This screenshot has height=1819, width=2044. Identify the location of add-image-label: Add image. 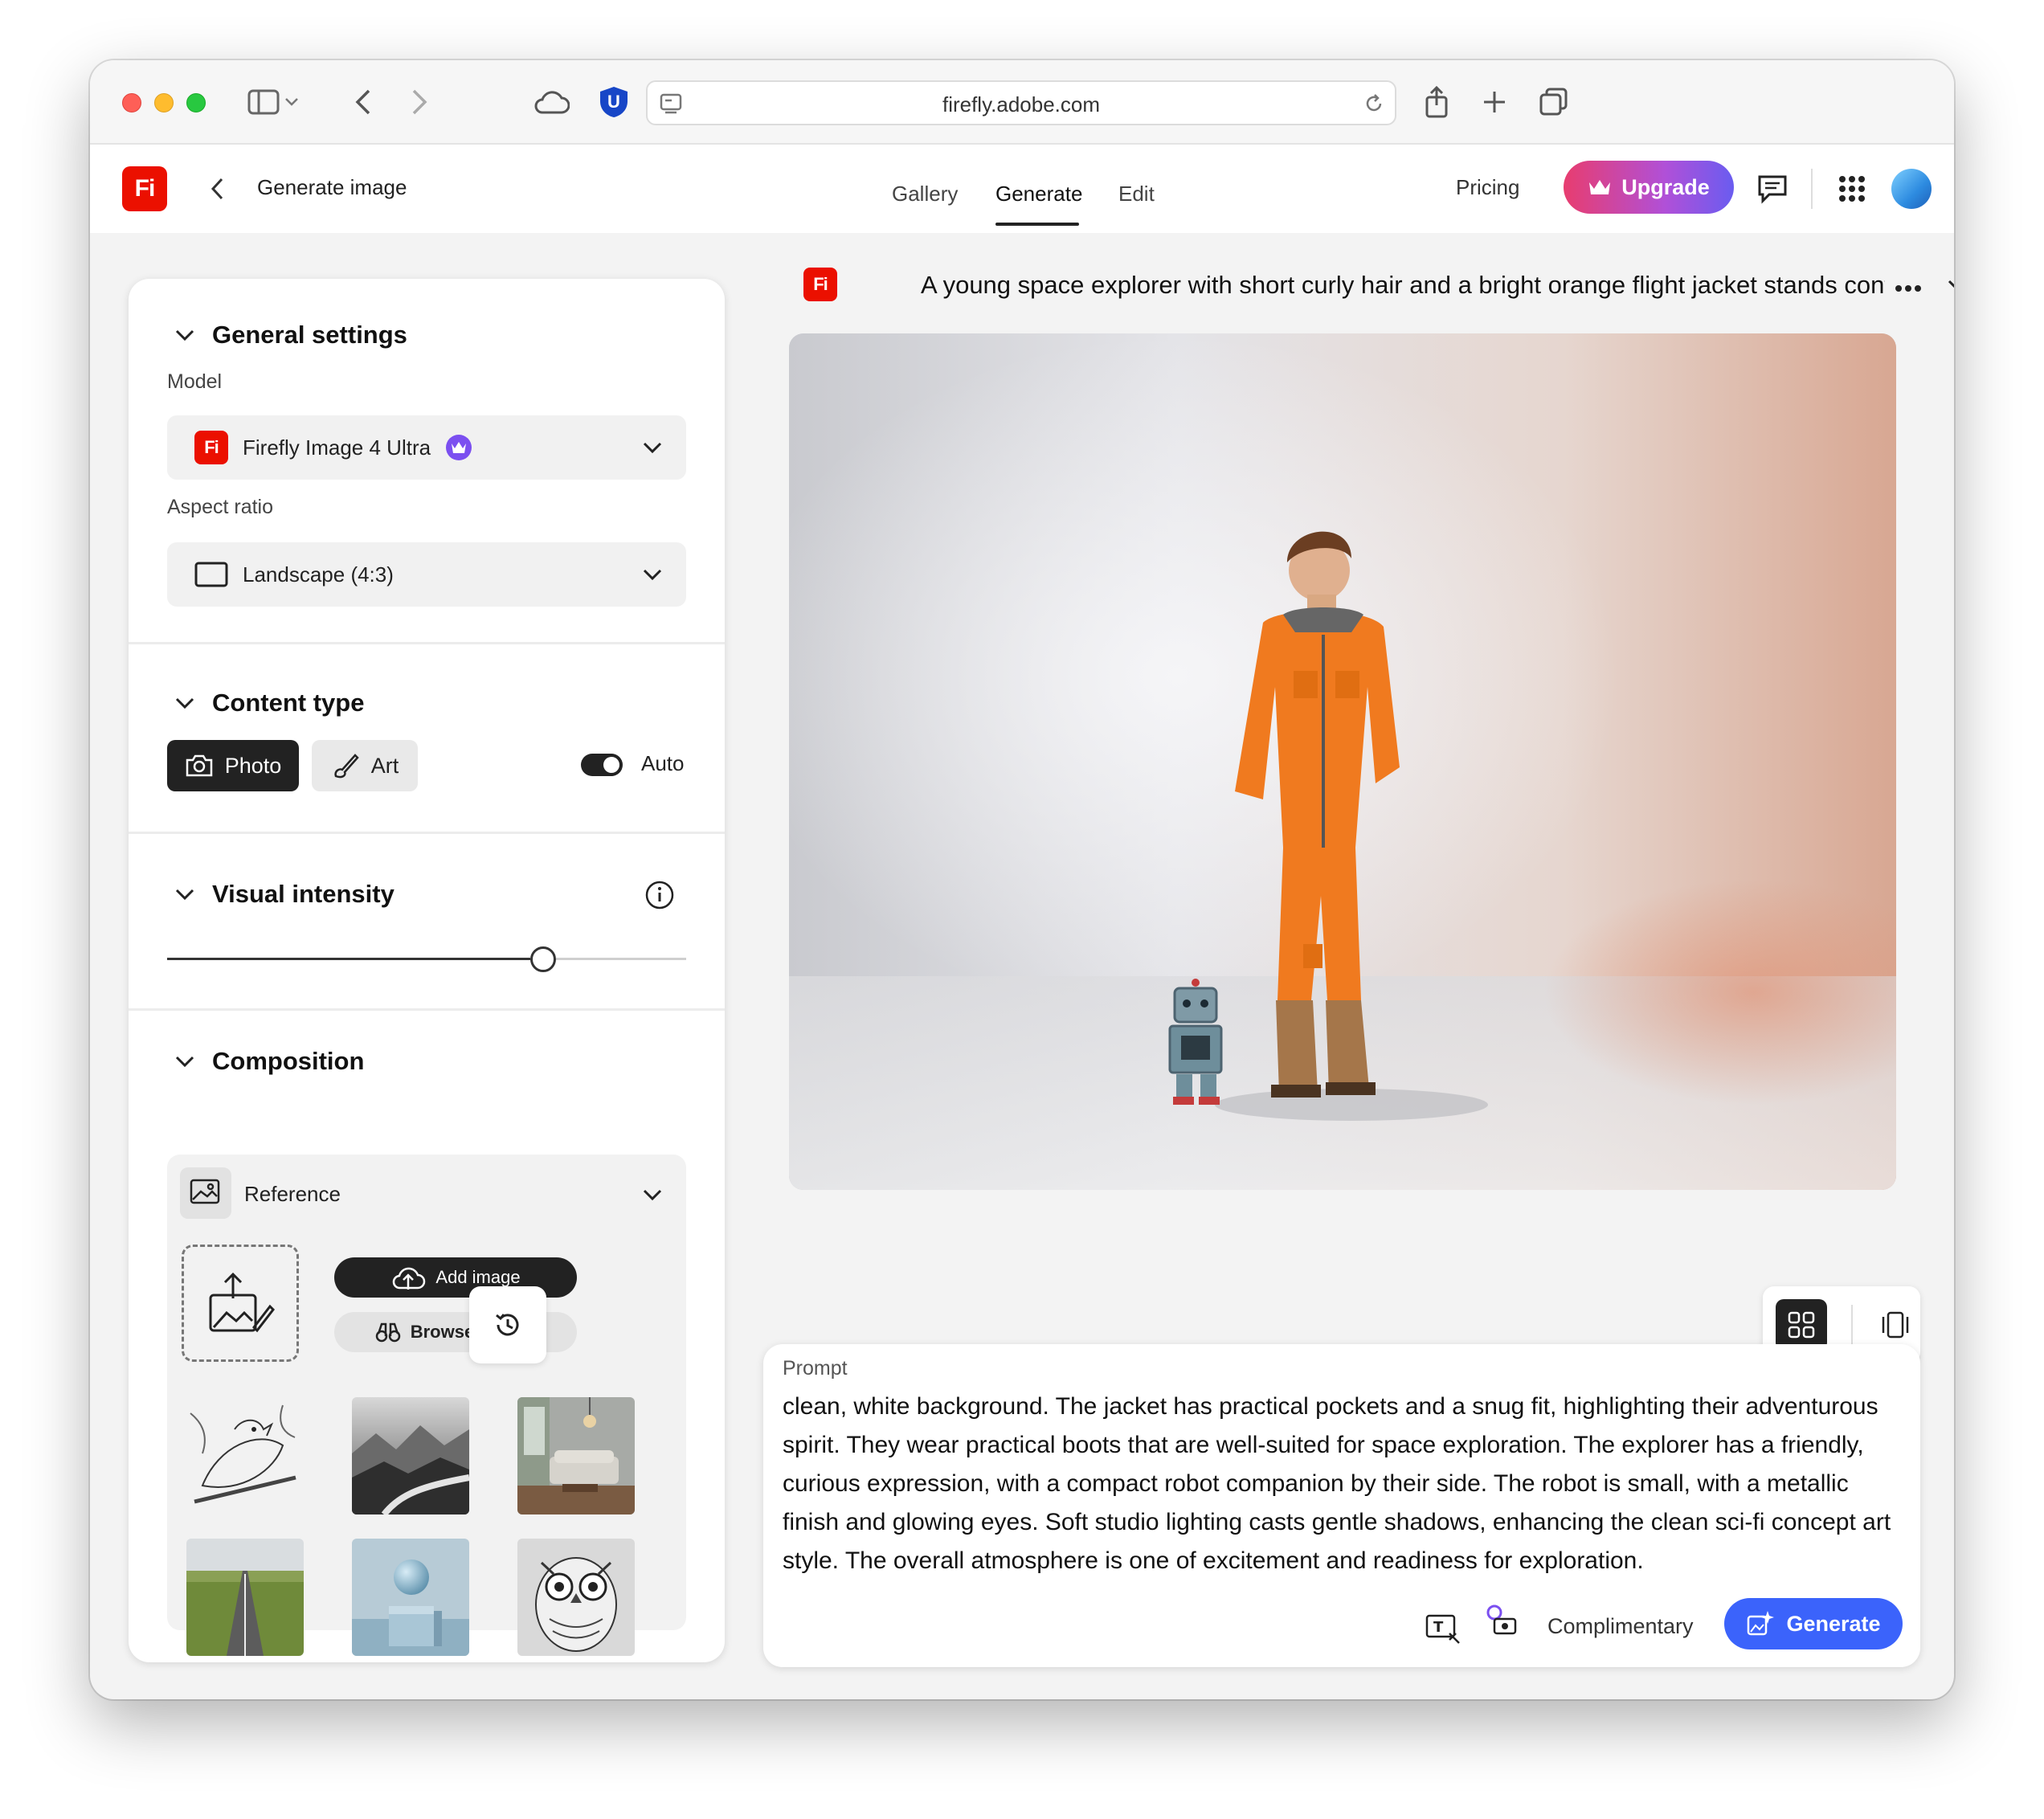
(478, 1277).